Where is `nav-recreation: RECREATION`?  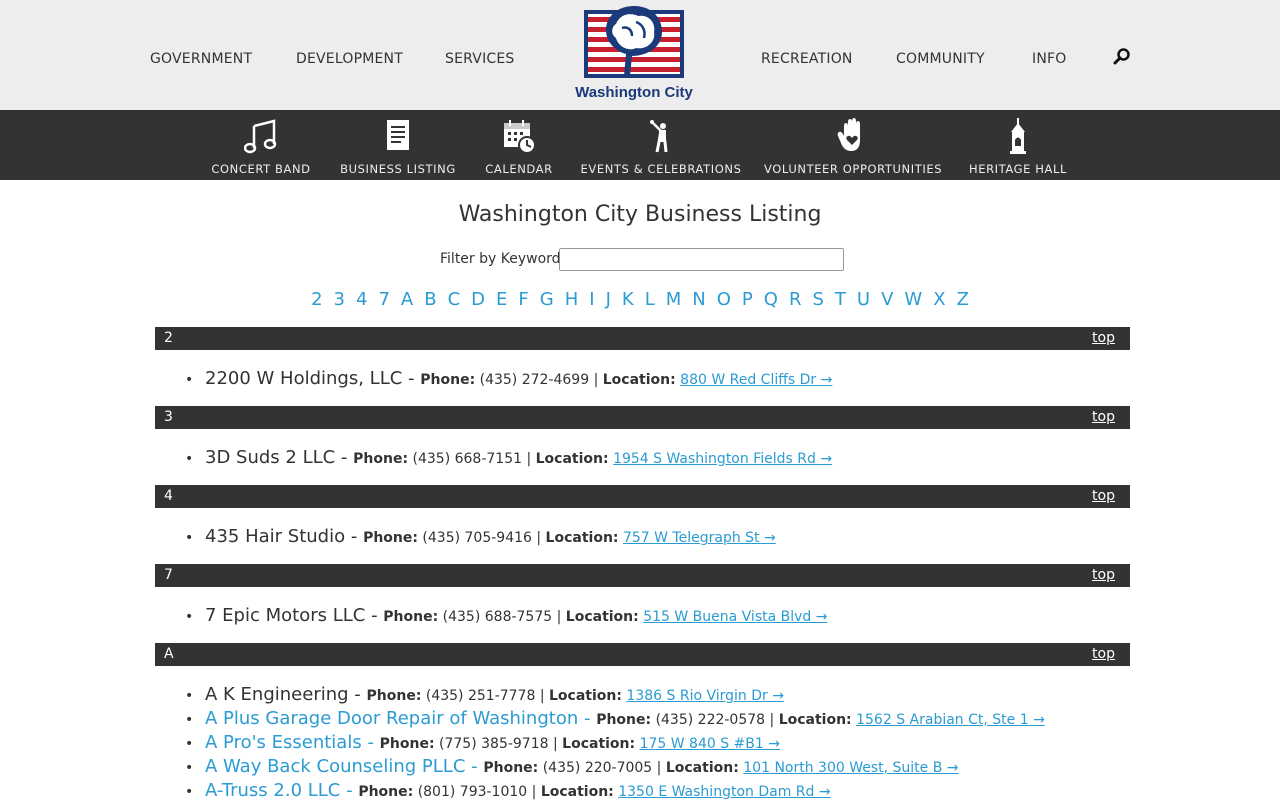
nav-recreation: RECREATION is located at coordinates (807, 59).